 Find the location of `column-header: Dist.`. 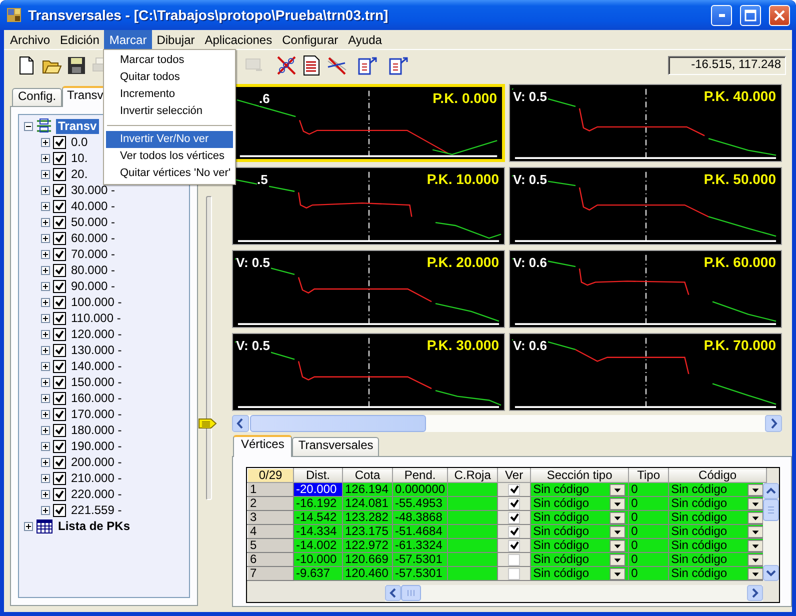

column-header: Dist. is located at coordinates (318, 475).